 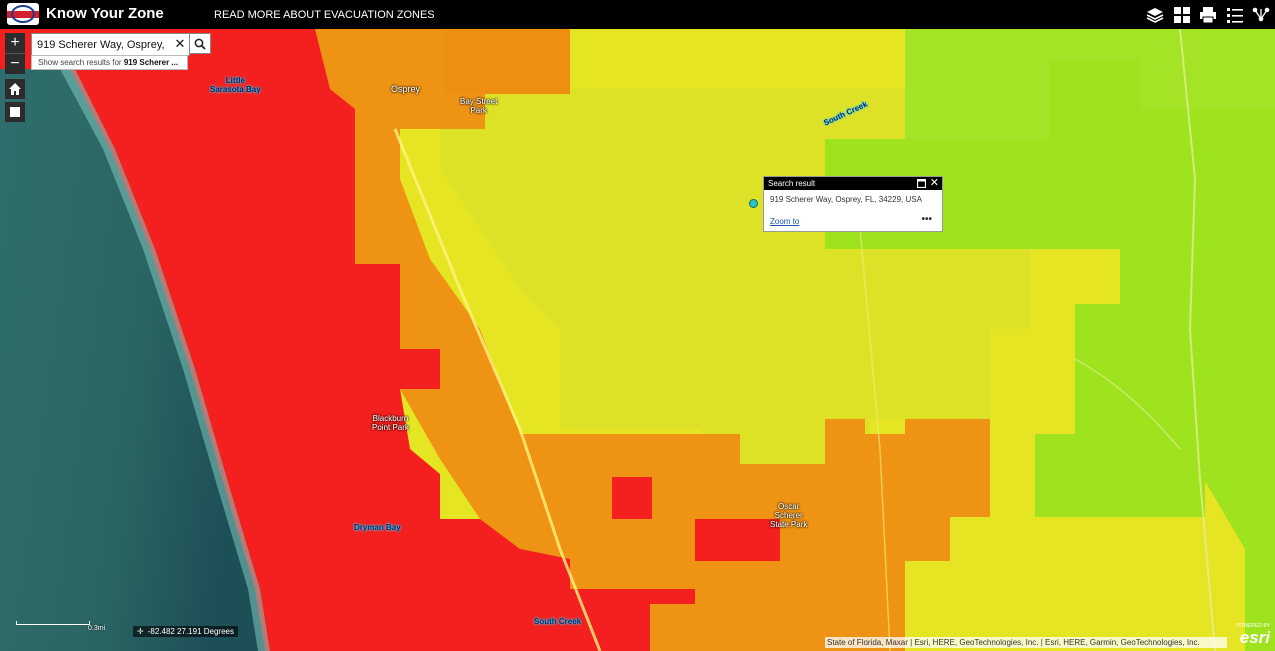 What do you see at coordinates (406, 89) in the screenshot?
I see `osprey-label: Osprey` at bounding box center [406, 89].